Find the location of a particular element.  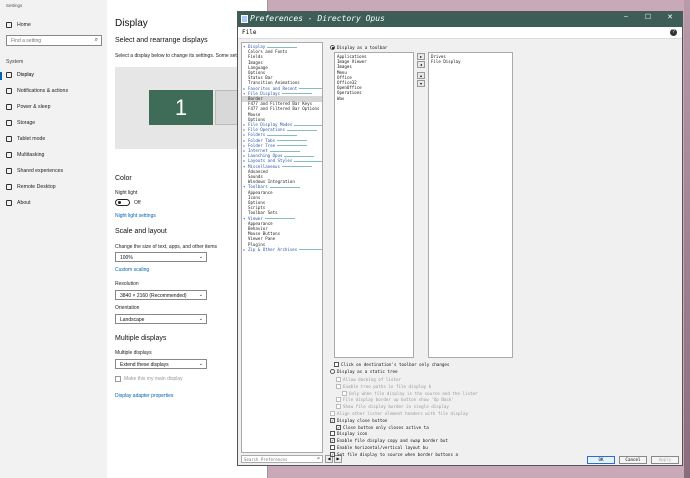

multiple-displays-dropdown: Extend these displays ⌄ is located at coordinates (161, 364).